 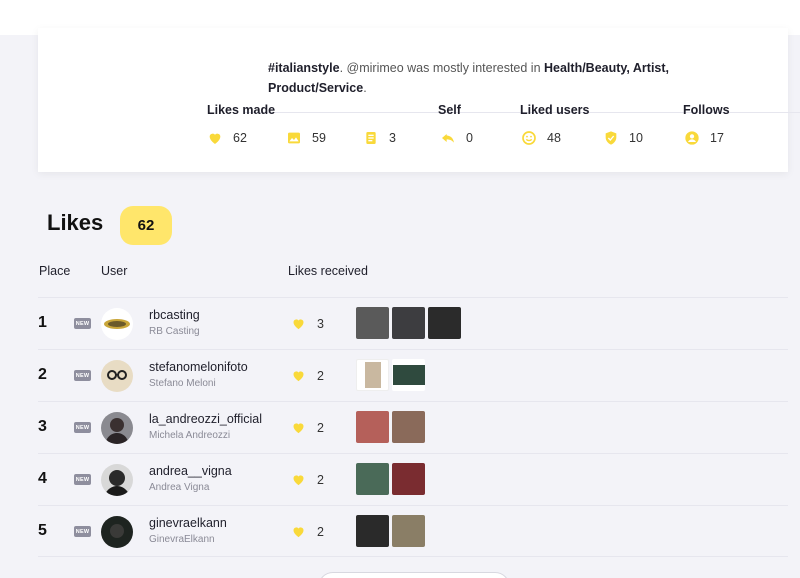 I want to click on stat-self: 0, so click(x=456, y=138).